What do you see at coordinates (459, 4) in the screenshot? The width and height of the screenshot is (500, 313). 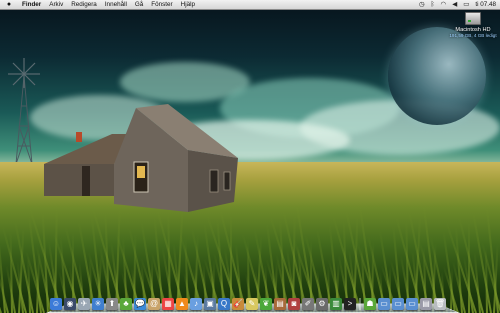 I see `status-area: ◷ ᛒ ◠ ◀ ▭ ti 07.48` at bounding box center [459, 4].